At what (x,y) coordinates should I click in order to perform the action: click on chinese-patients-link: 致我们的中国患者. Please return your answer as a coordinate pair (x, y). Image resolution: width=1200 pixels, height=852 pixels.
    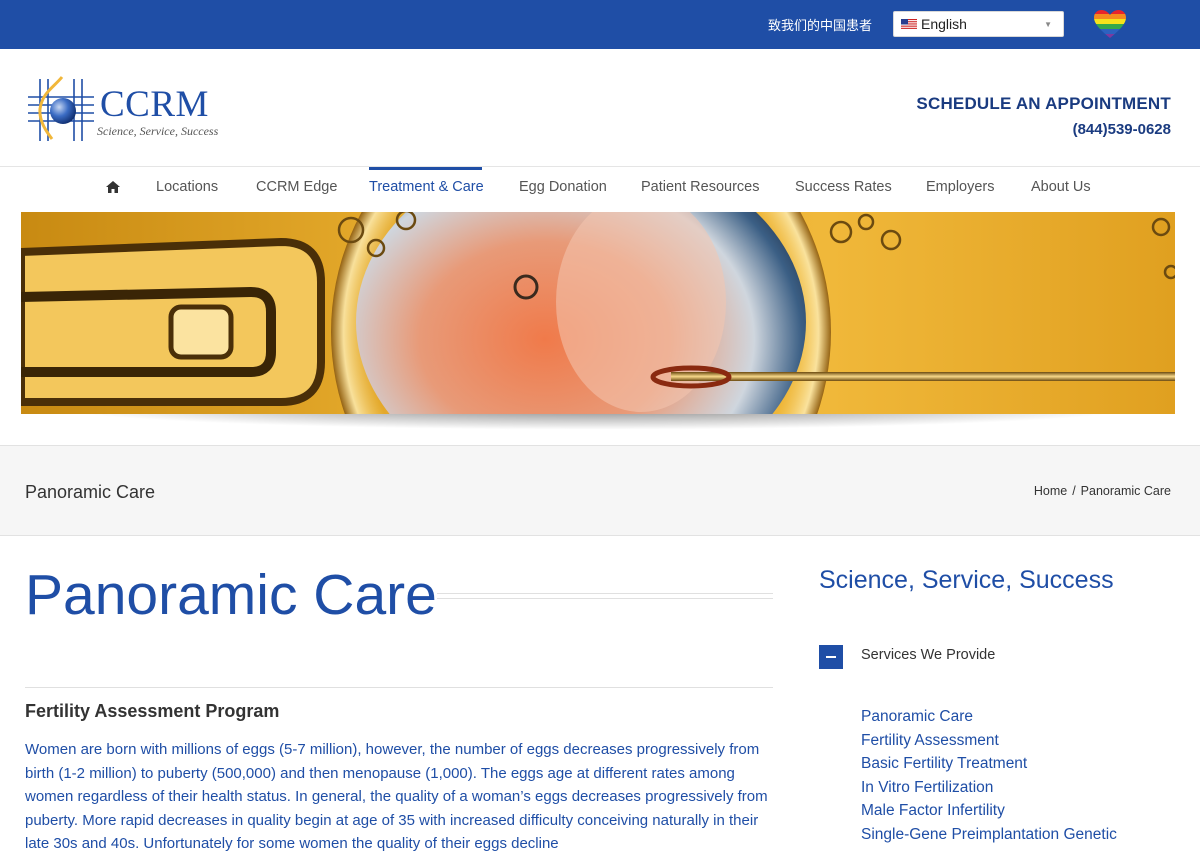
    Looking at the image, I should click on (820, 24).